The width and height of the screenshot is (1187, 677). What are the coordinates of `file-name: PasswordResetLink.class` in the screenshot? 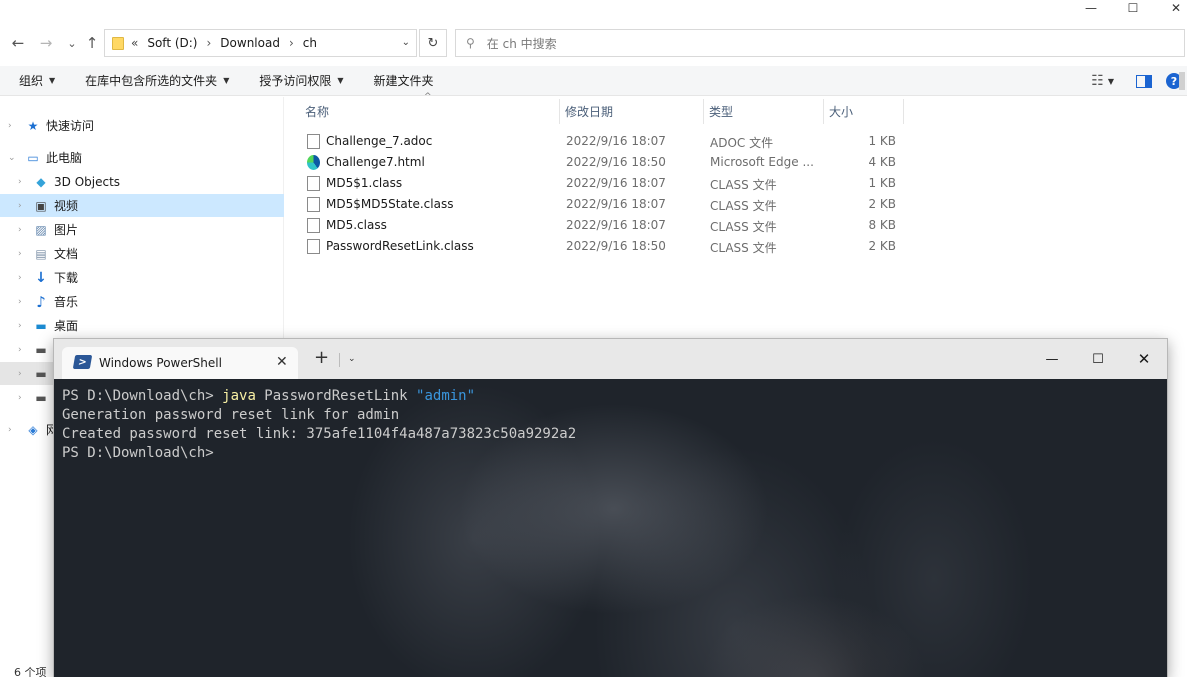 It's located at (400, 246).